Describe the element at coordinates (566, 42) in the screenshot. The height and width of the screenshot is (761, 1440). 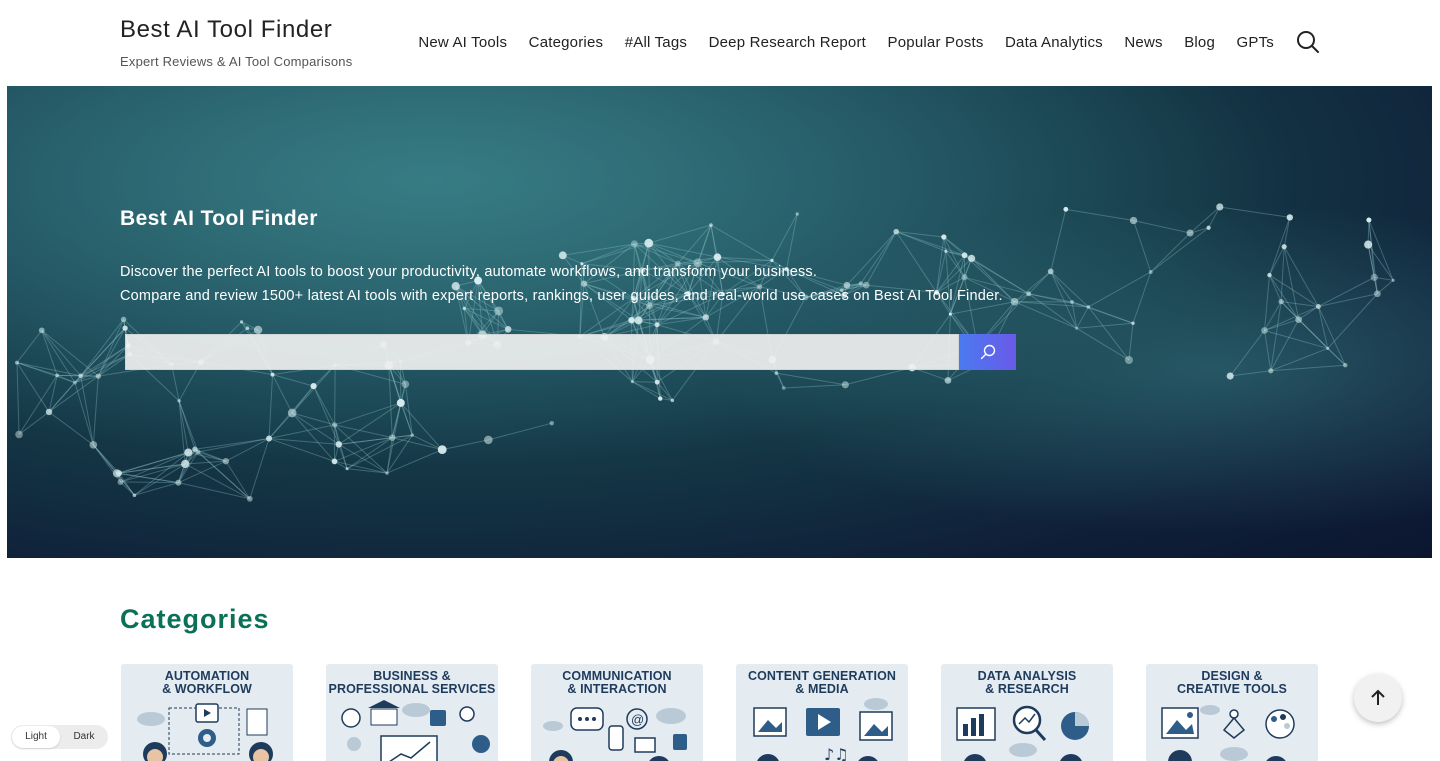
I see `nav-categories: Categories` at that location.